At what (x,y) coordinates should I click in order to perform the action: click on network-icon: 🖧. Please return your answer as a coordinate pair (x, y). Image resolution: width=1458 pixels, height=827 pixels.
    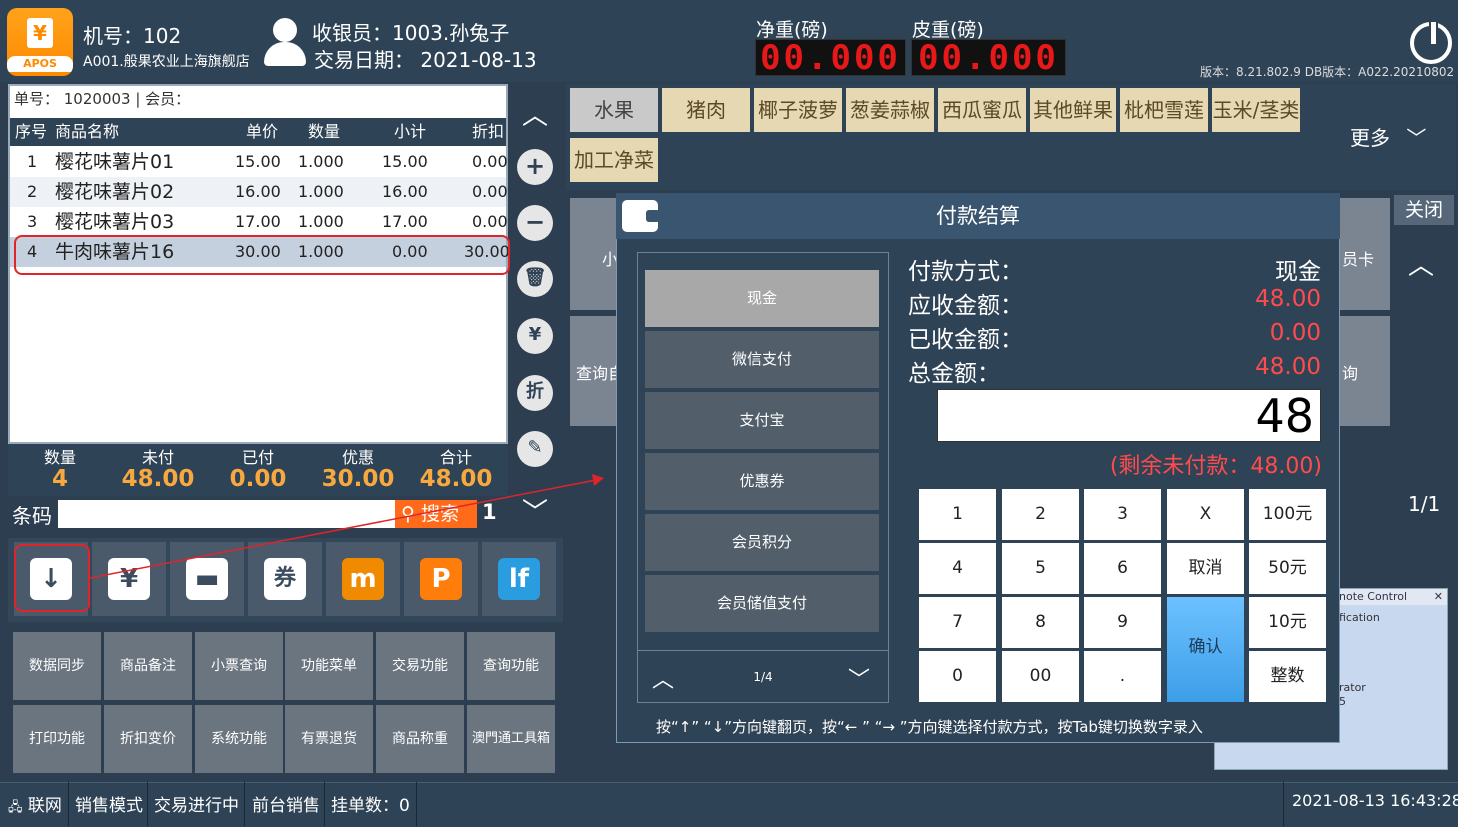
    Looking at the image, I should click on (15, 807).